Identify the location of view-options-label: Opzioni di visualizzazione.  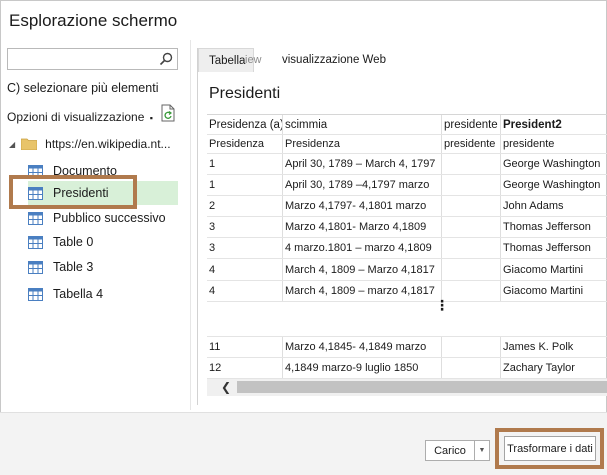
(76, 117).